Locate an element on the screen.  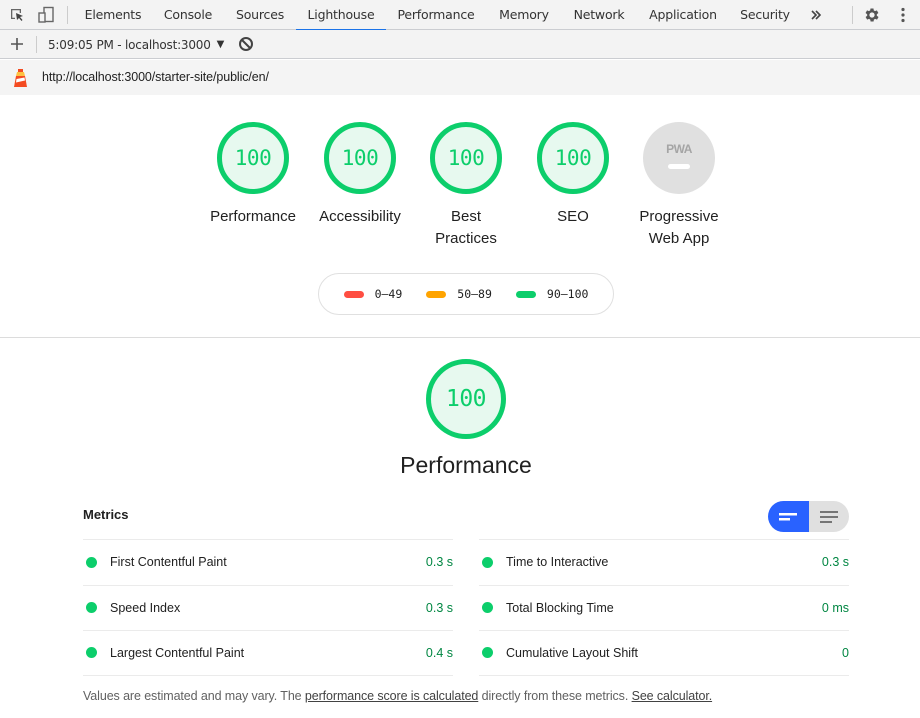
legend-item-pass: 90–100 is located at coordinates (552, 294).